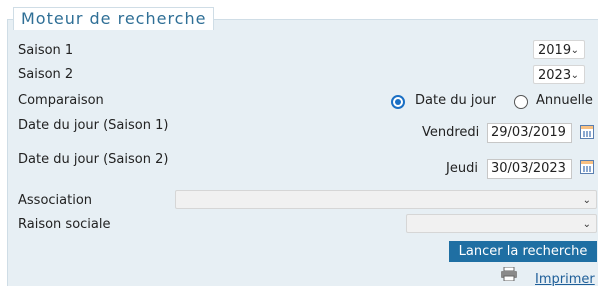  I want to click on panel-title: Moteur de recherche, so click(114, 18).